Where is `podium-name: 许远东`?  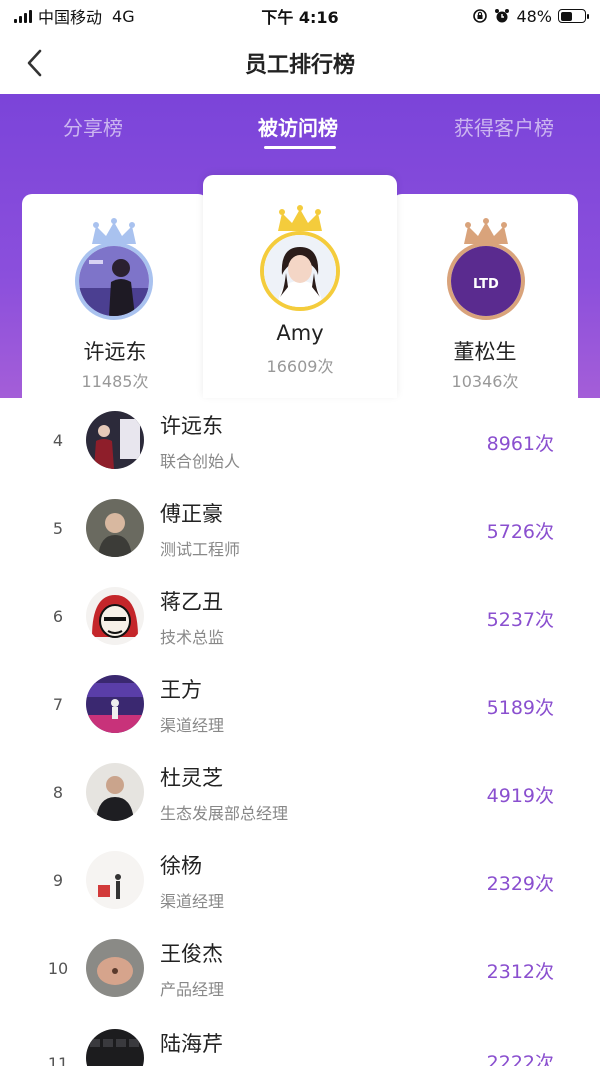
podium-name: 许远东 is located at coordinates (115, 352).